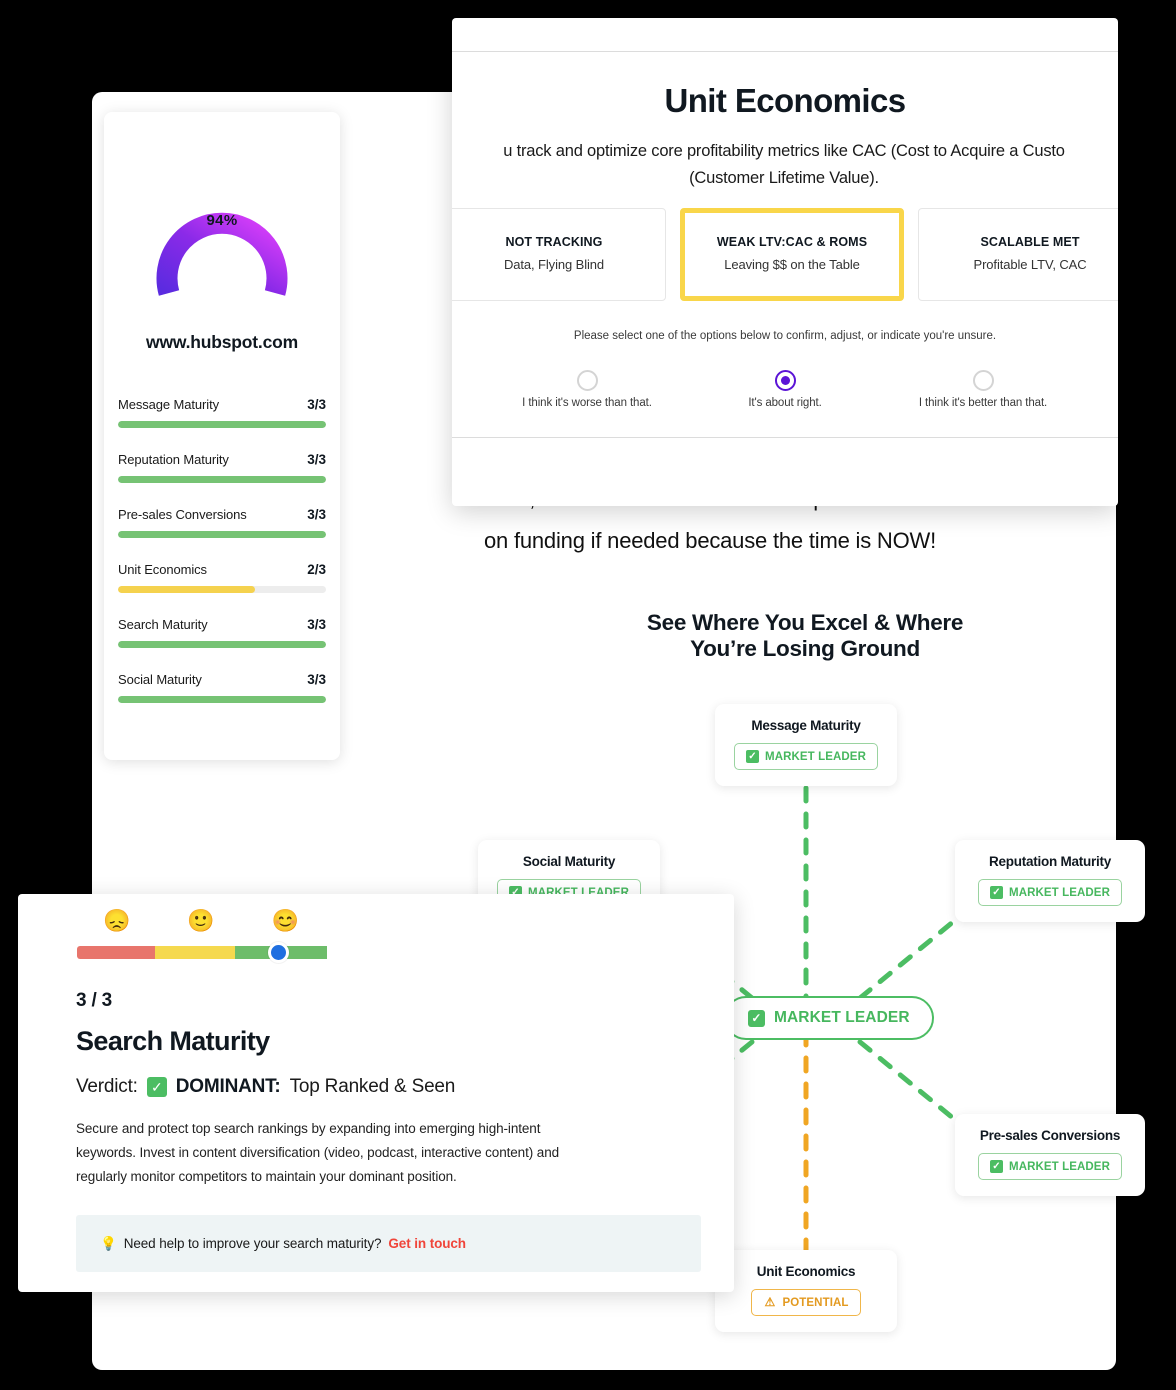 The image size is (1176, 1390). Describe the element at coordinates (1018, 254) in the screenshot. I see `option-card-scalable-metrics: SCALABLE MET Profitable LTV, CAC` at that location.